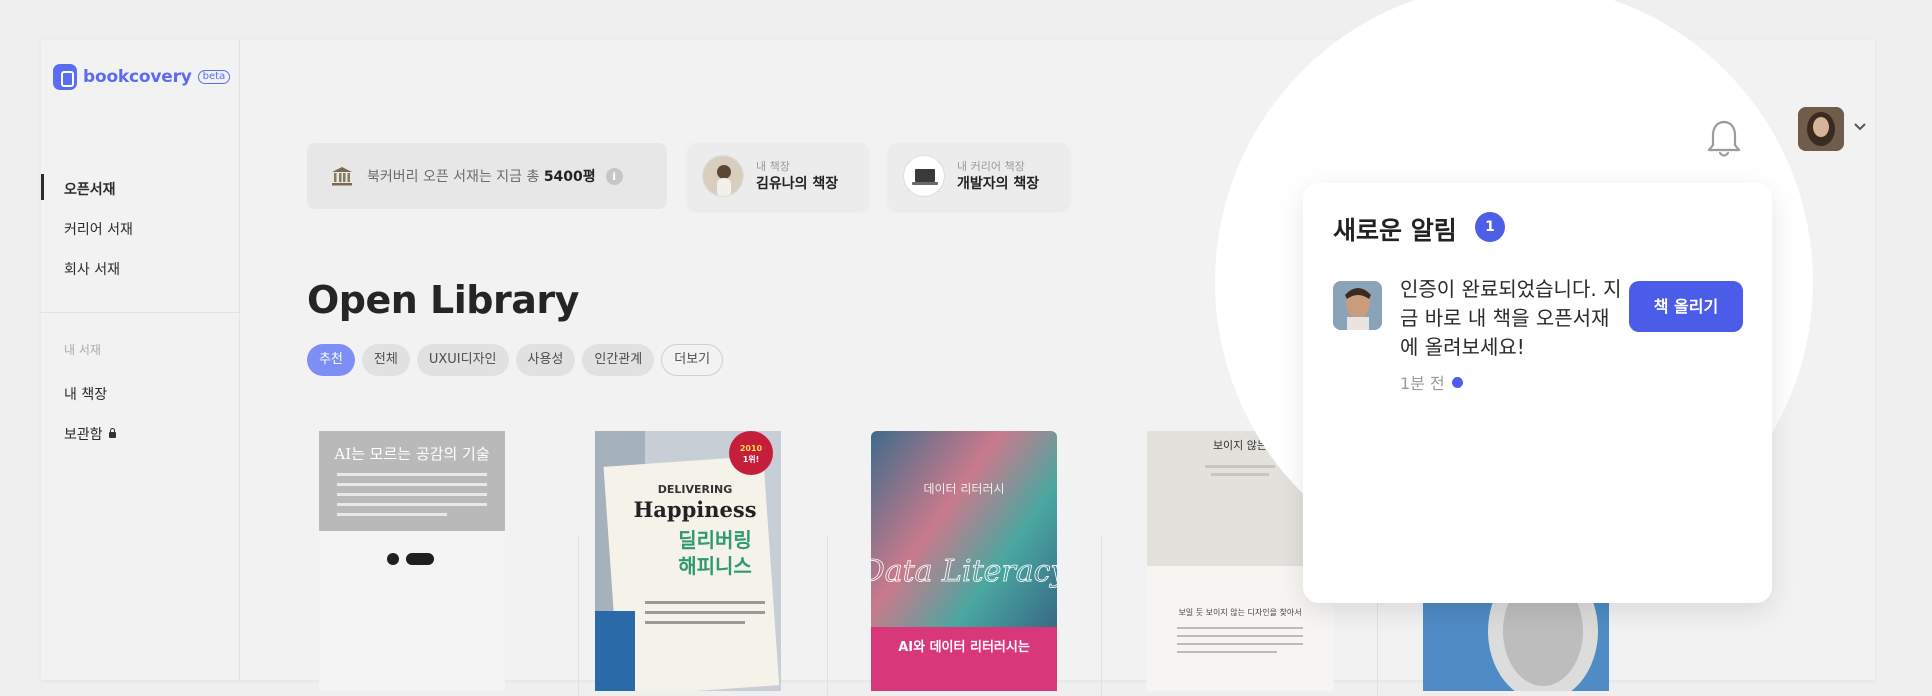 The height and width of the screenshot is (696, 1932). Describe the element at coordinates (694, 509) in the screenshot. I see `book-title: Happiness` at that location.